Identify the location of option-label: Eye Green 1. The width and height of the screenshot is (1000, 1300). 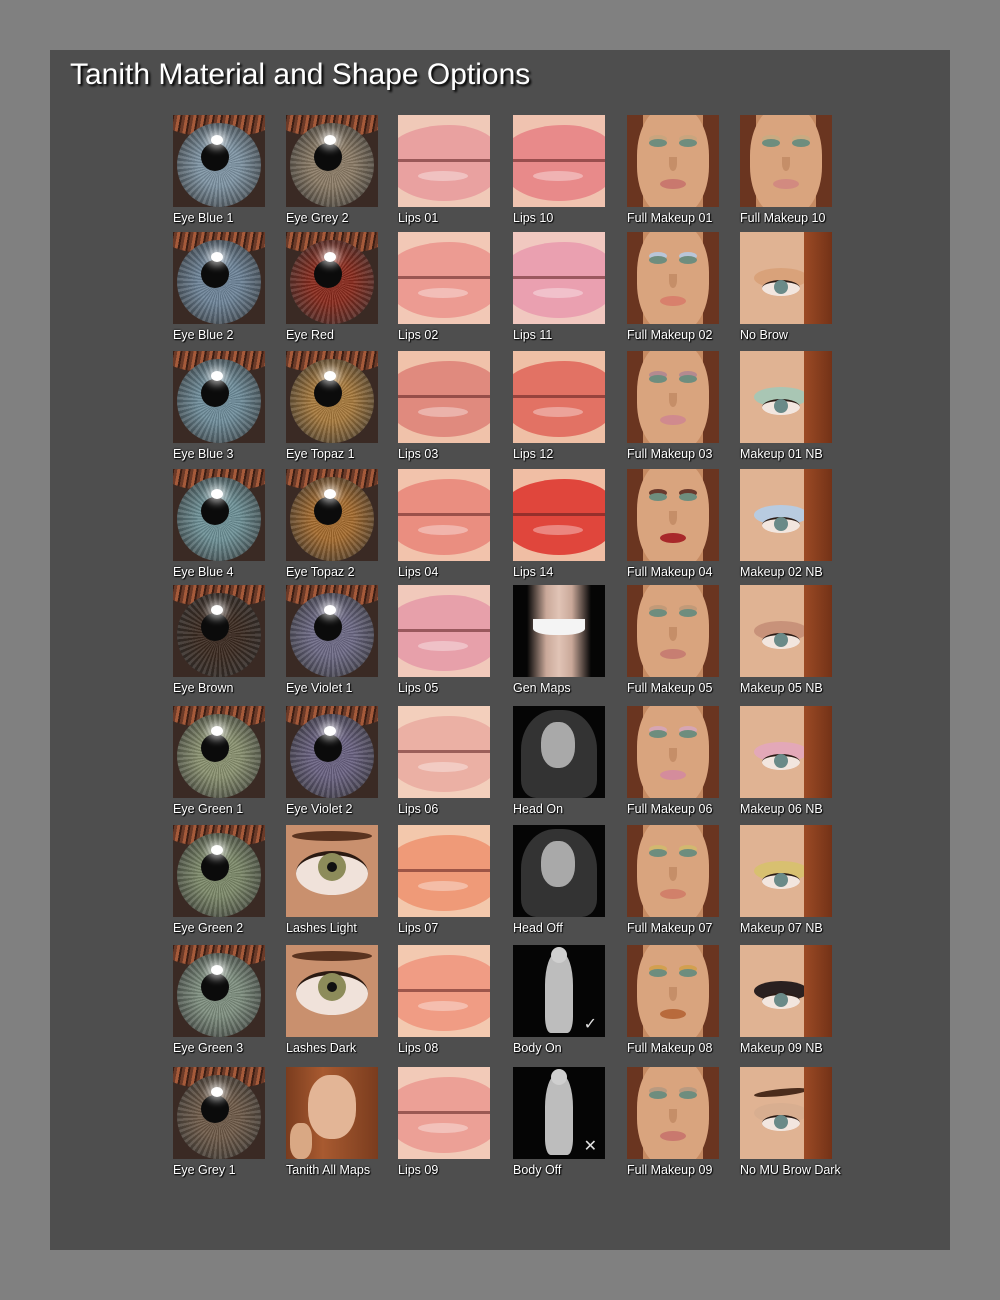
(208, 809).